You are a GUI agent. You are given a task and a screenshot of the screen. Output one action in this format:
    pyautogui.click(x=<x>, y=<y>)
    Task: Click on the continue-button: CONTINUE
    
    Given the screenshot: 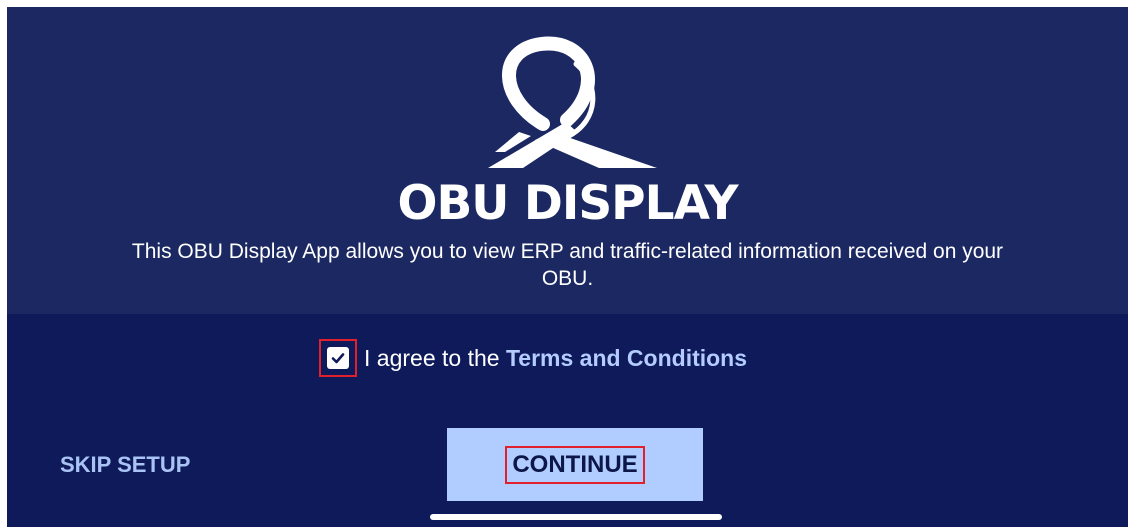 What is the action you would take?
    pyautogui.click(x=575, y=464)
    